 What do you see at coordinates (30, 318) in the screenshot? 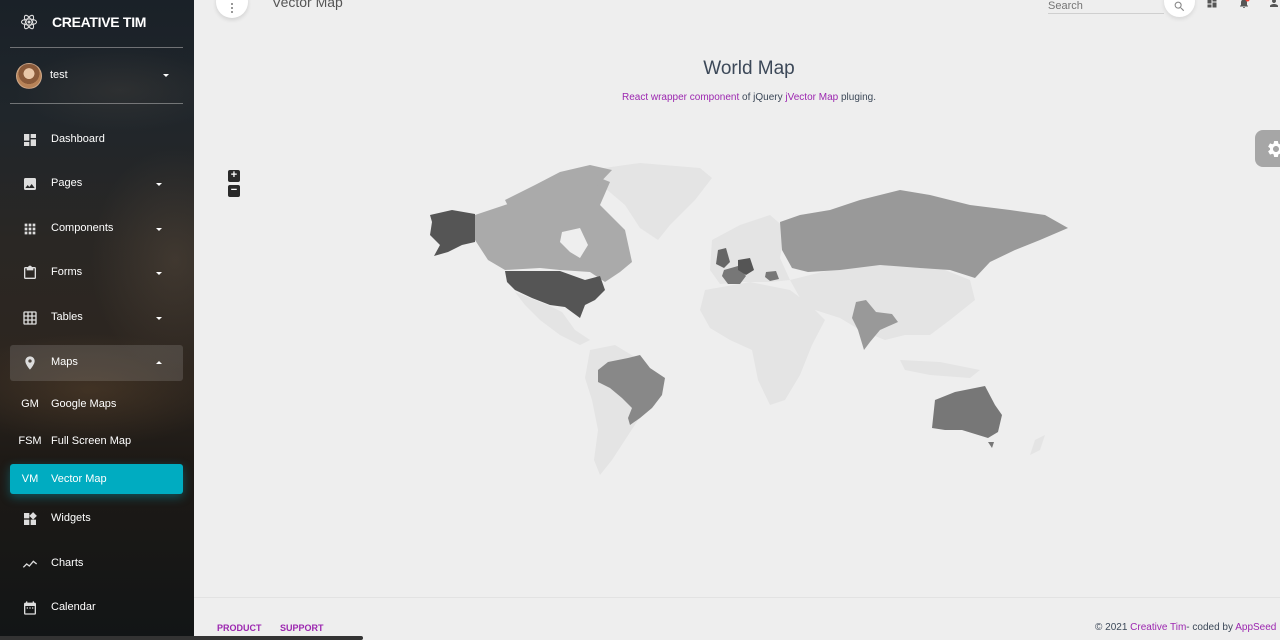
I see `grid-on-icon` at bounding box center [30, 318].